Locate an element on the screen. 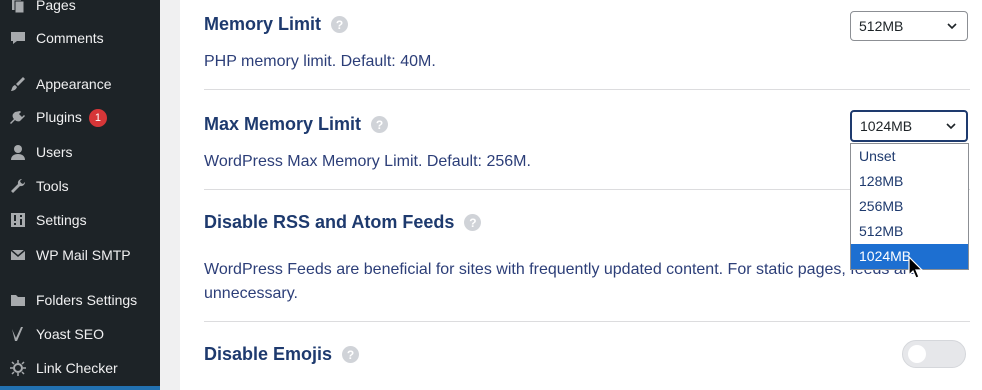 This screenshot has height=390, width=982. mouse-pointer-icon is located at coordinates (916, 267).